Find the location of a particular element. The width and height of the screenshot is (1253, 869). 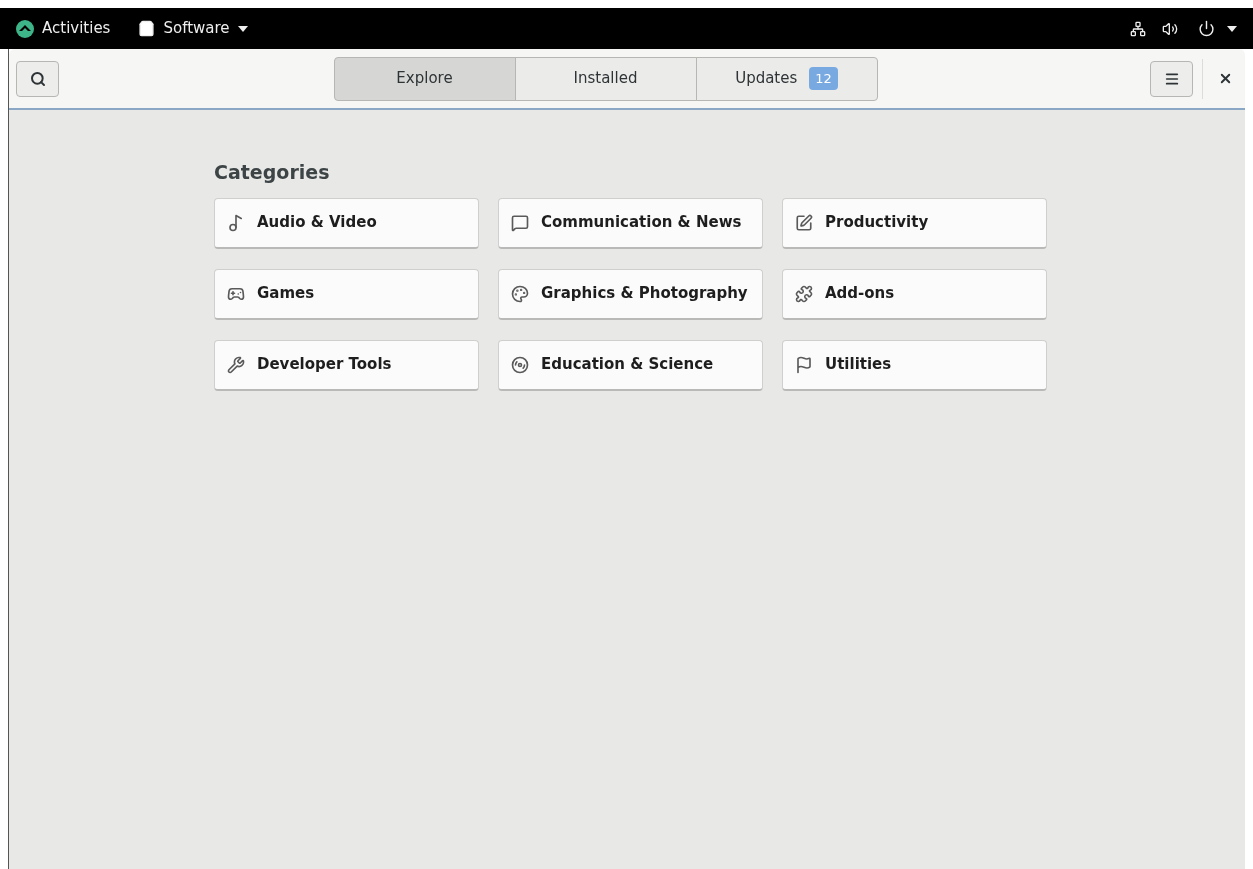

tab: Explore is located at coordinates (424, 78).